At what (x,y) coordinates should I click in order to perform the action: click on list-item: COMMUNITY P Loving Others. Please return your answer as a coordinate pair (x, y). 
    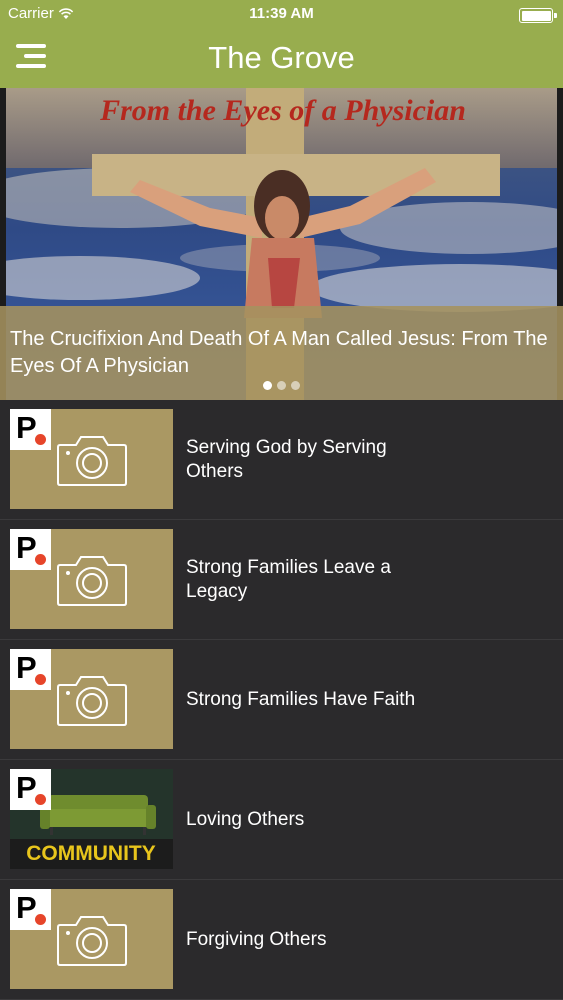
    Looking at the image, I should click on (281, 820).